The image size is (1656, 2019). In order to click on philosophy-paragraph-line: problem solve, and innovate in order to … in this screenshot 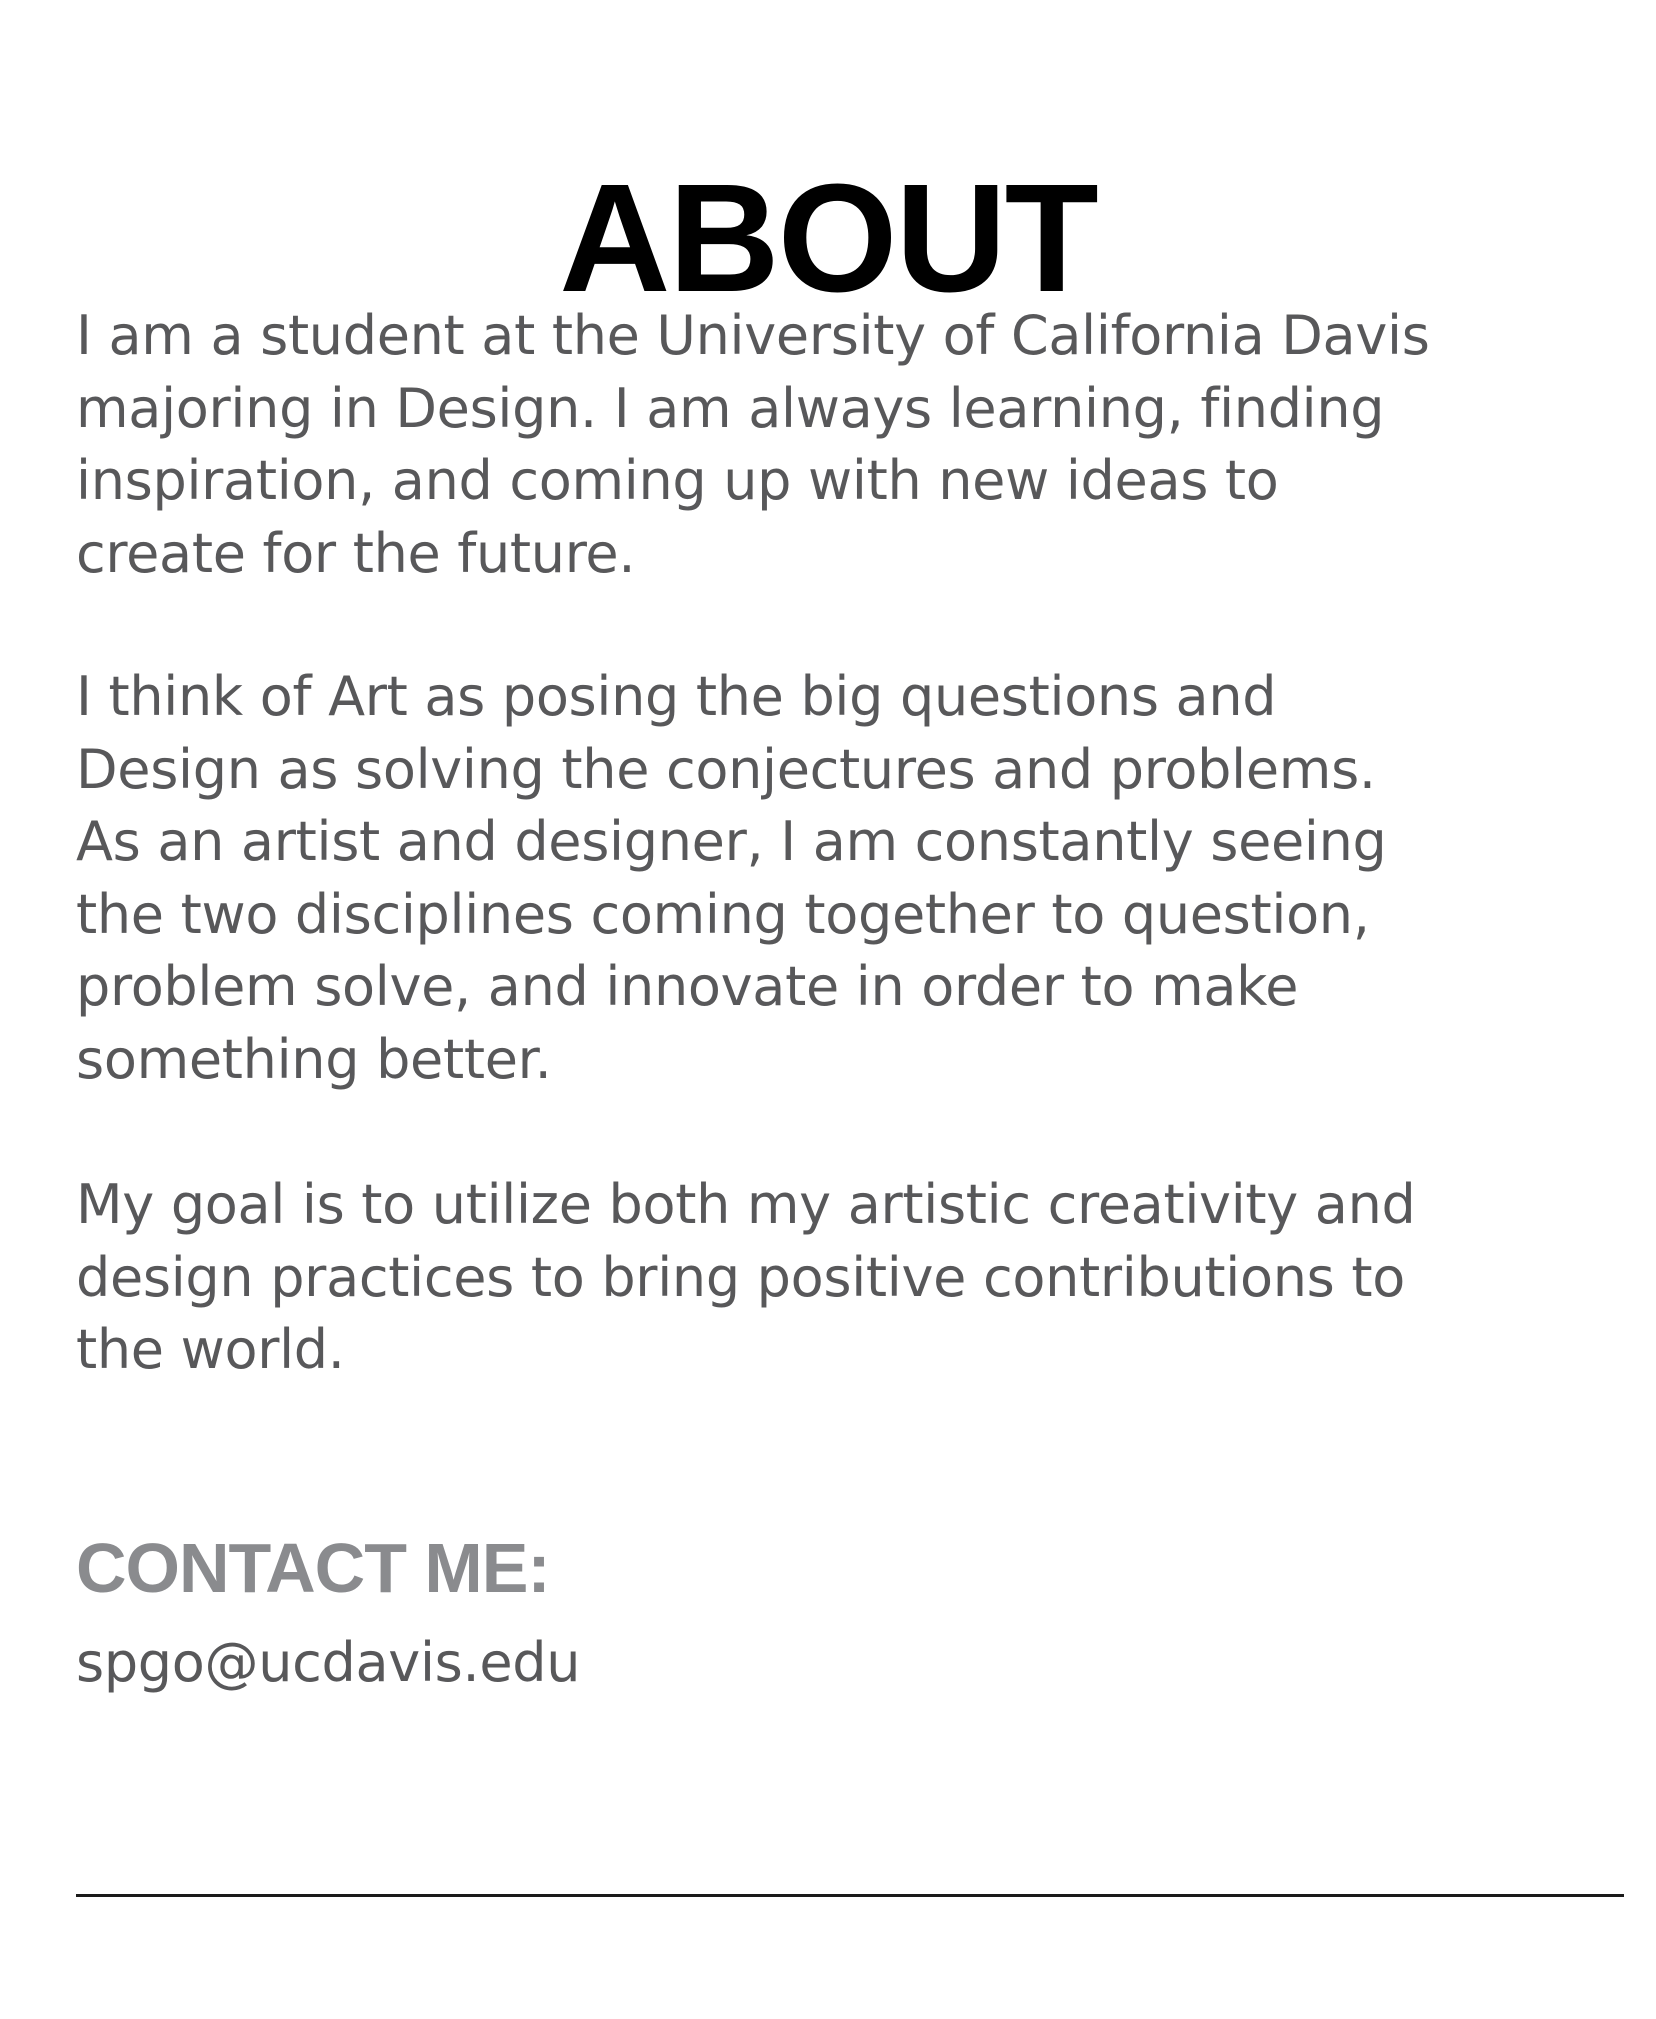, I will do `click(687, 986)`.